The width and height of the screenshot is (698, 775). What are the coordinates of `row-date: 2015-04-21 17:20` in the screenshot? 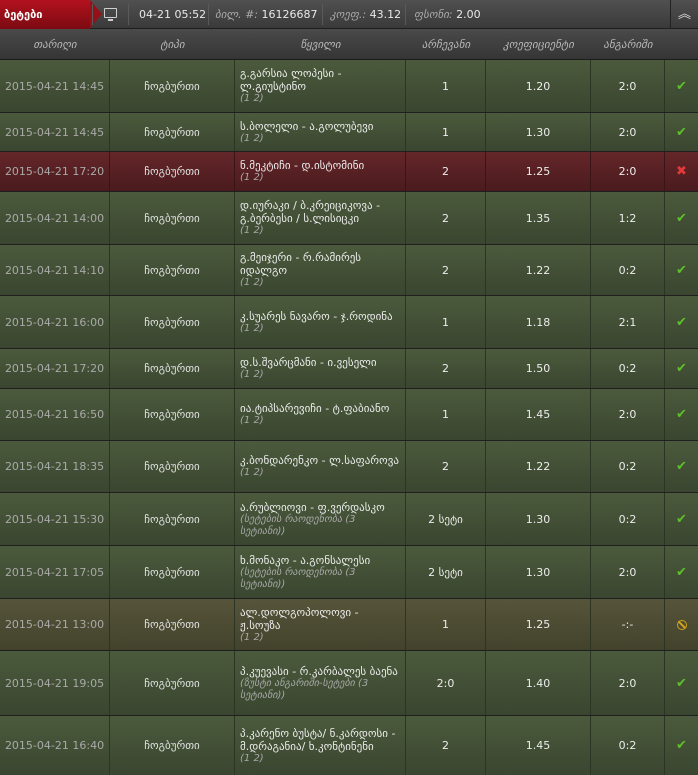 It's located at (55, 368).